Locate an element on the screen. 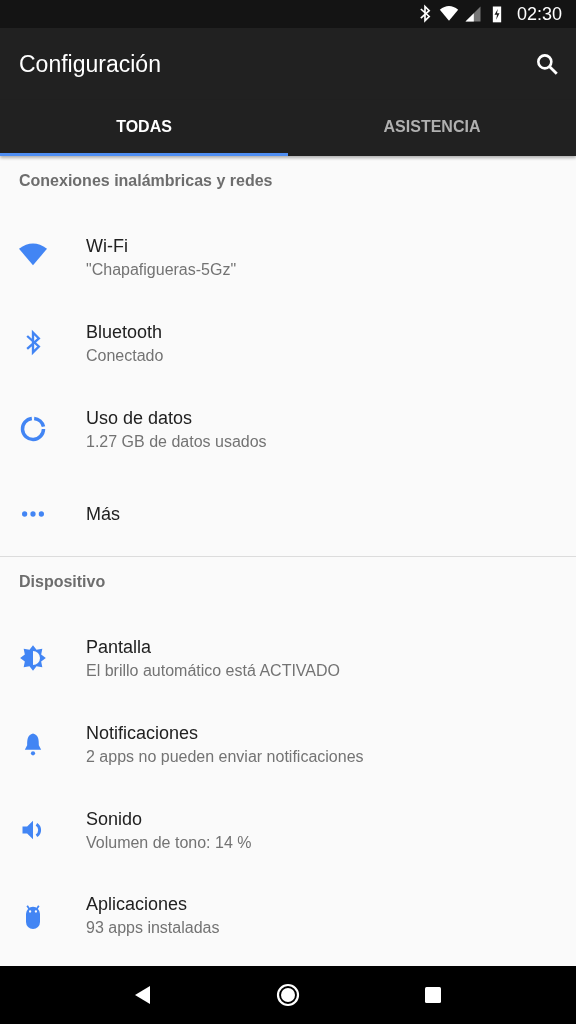 This screenshot has width=576, height=1024. item-summary: 1.27 GB de datos usados is located at coordinates (176, 441).